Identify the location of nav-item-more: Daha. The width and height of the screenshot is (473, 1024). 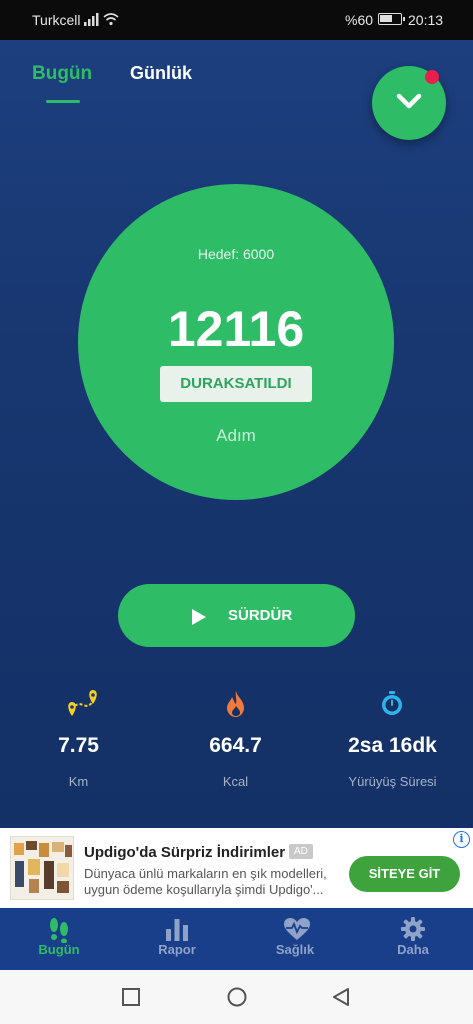
(413, 939).